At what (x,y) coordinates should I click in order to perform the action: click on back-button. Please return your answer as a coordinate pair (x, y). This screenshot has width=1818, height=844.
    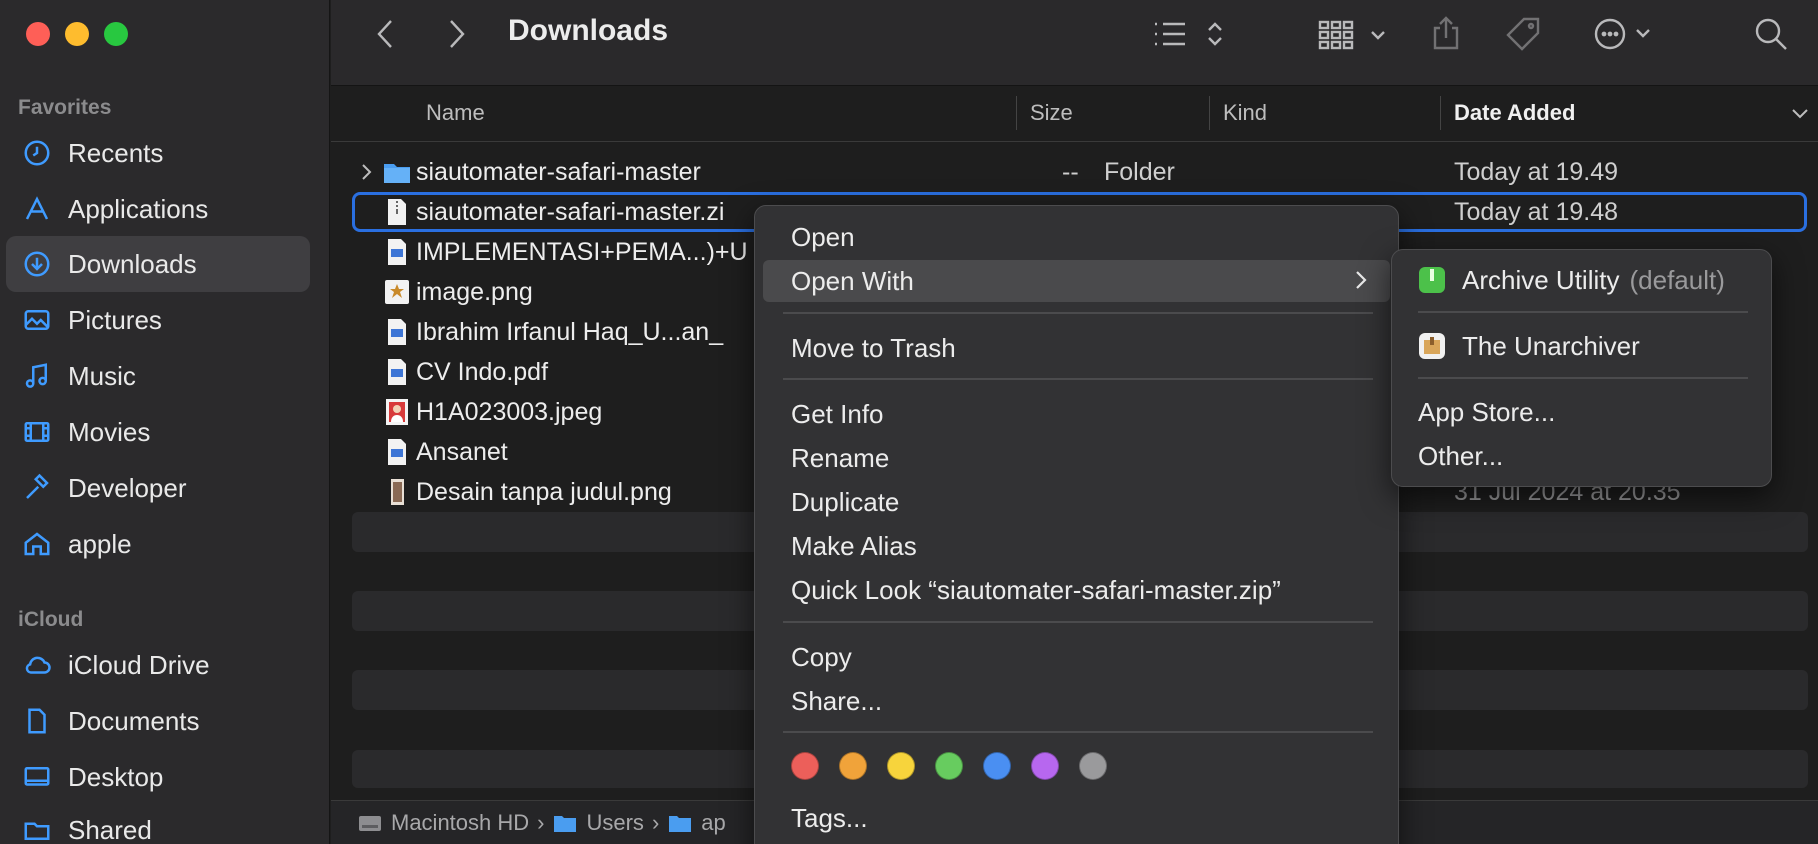
    Looking at the image, I should click on (386, 34).